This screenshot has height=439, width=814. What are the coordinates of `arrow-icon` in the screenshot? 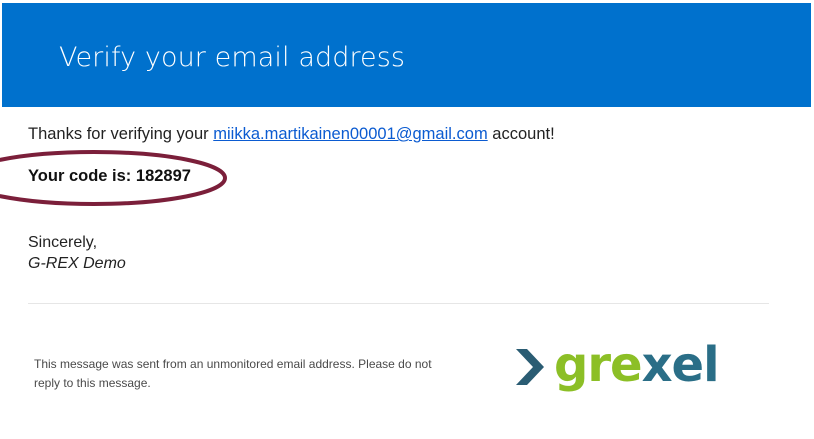 It's located at (530, 367).